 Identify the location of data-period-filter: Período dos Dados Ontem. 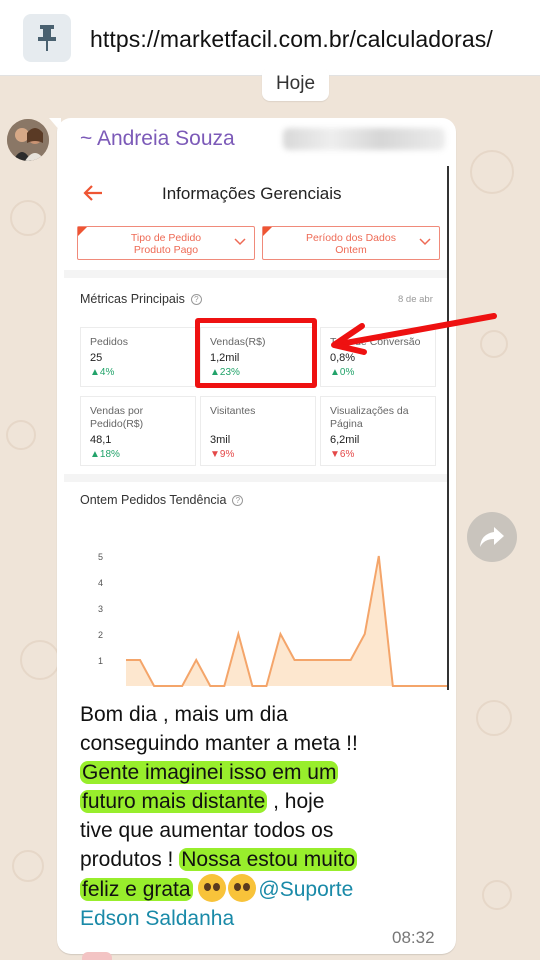
(351, 243).